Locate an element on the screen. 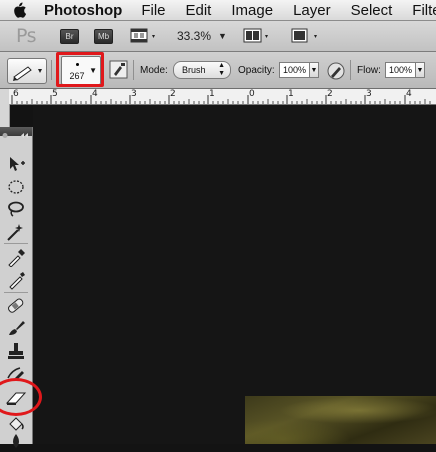  brush-panel-toggle-icon is located at coordinates (119, 71).